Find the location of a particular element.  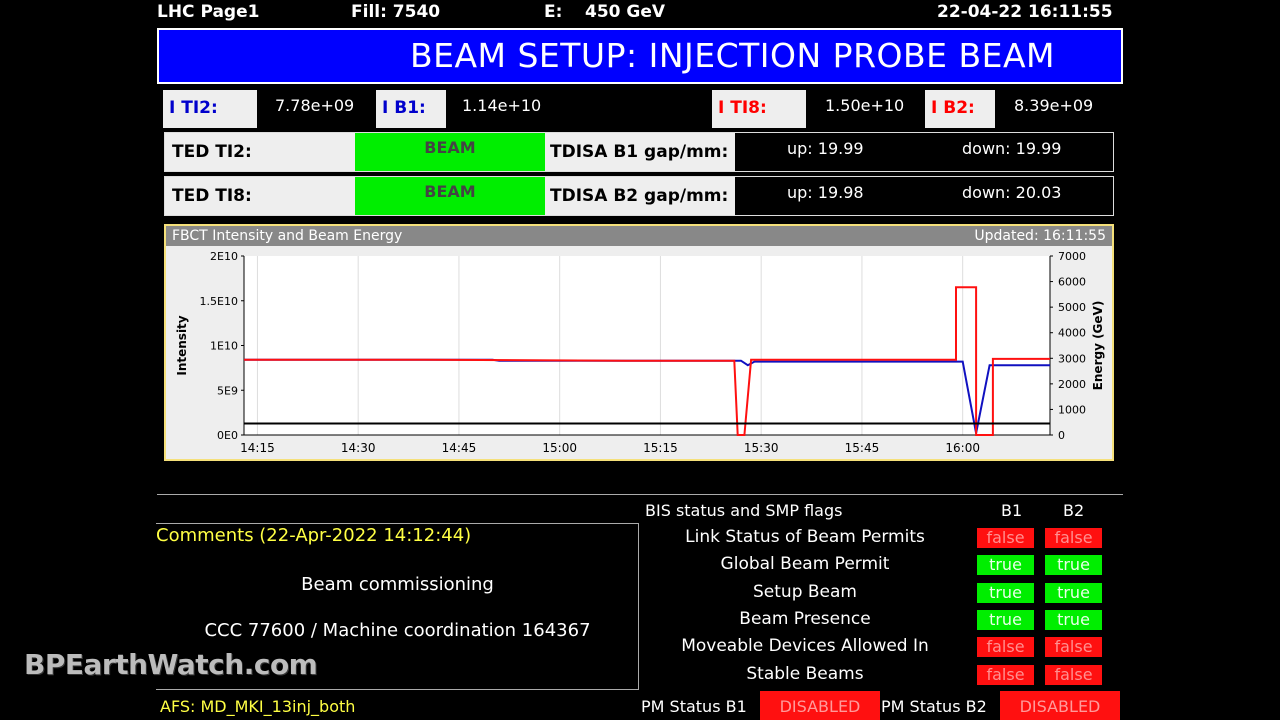

watermark-logo: BPEarthWatch.com is located at coordinates (171, 664).